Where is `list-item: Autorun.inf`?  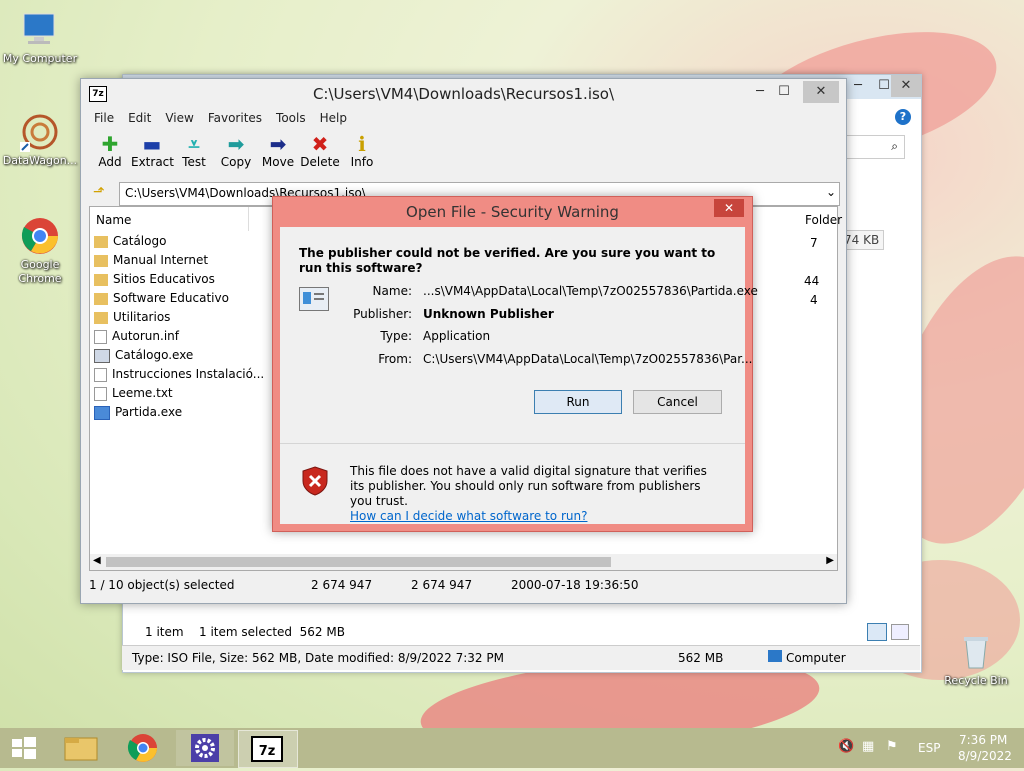
list-item: Autorun.inf is located at coordinates (136, 336).